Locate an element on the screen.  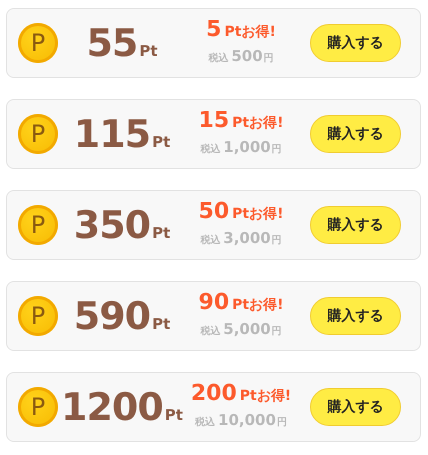
price-value: 500 is located at coordinates (247, 56).